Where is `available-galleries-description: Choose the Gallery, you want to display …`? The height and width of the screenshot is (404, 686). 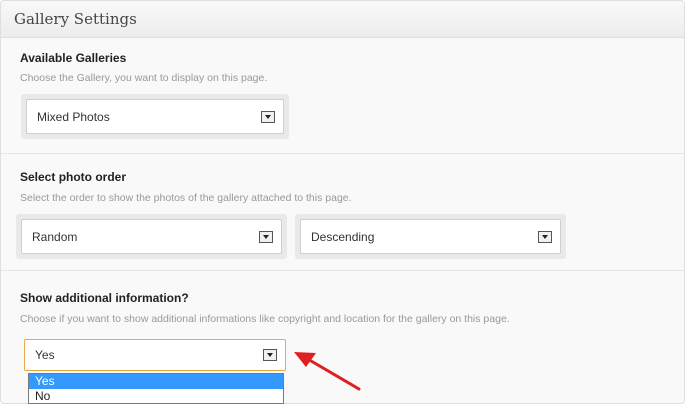
available-galleries-description: Choose the Gallery, you want to display … is located at coordinates (144, 78).